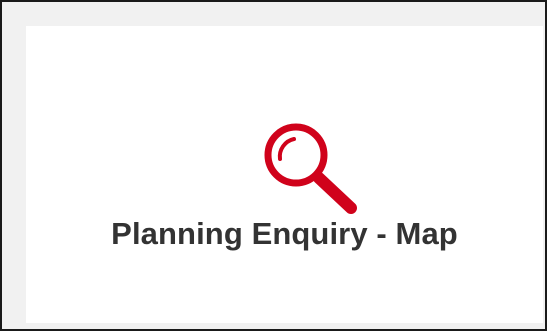 The image size is (547, 331). What do you see at coordinates (310, 168) in the screenshot?
I see `search-icon` at bounding box center [310, 168].